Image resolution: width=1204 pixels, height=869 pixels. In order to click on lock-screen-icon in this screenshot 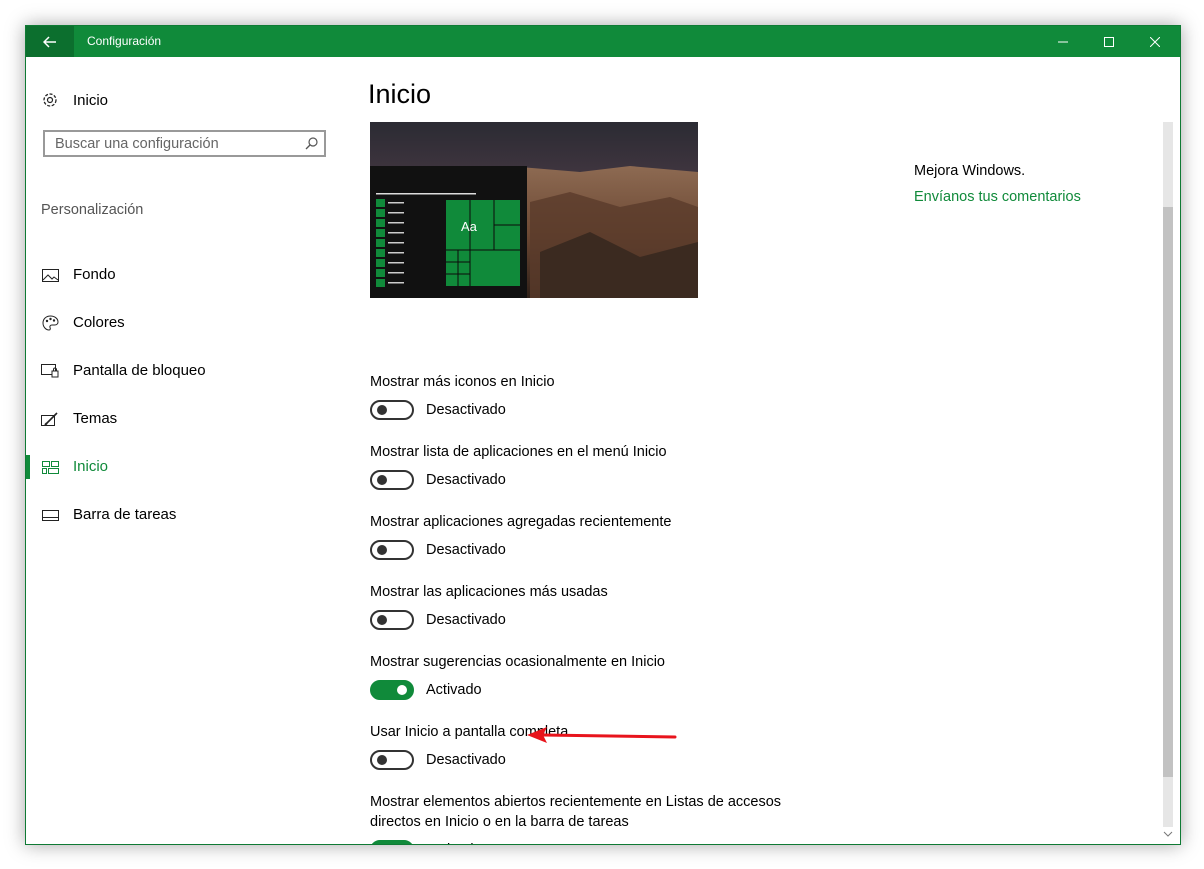, I will do `click(50, 371)`.